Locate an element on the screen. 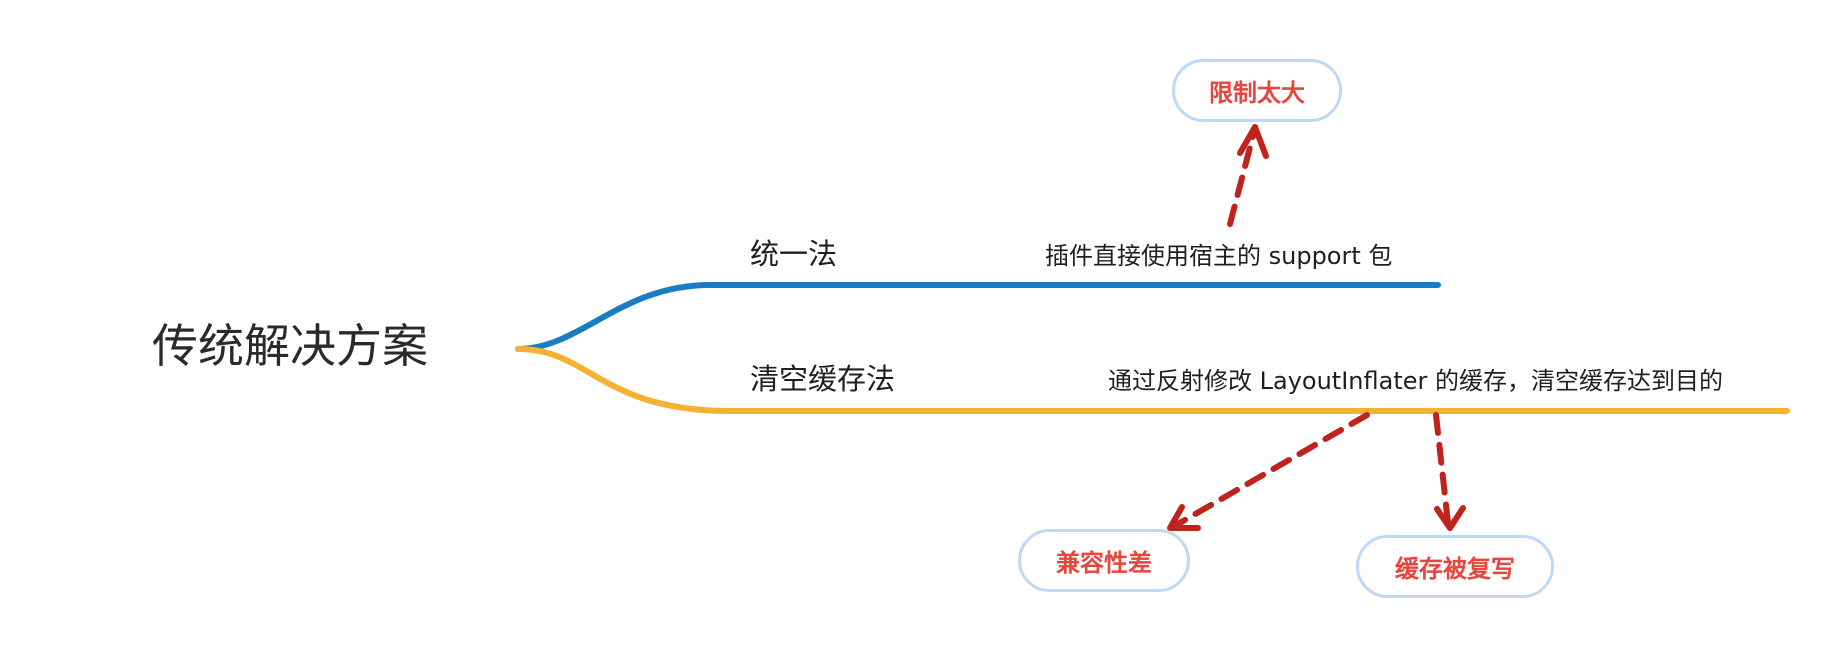  note-poor-compatibility: 兼容性差 is located at coordinates (1104, 560).